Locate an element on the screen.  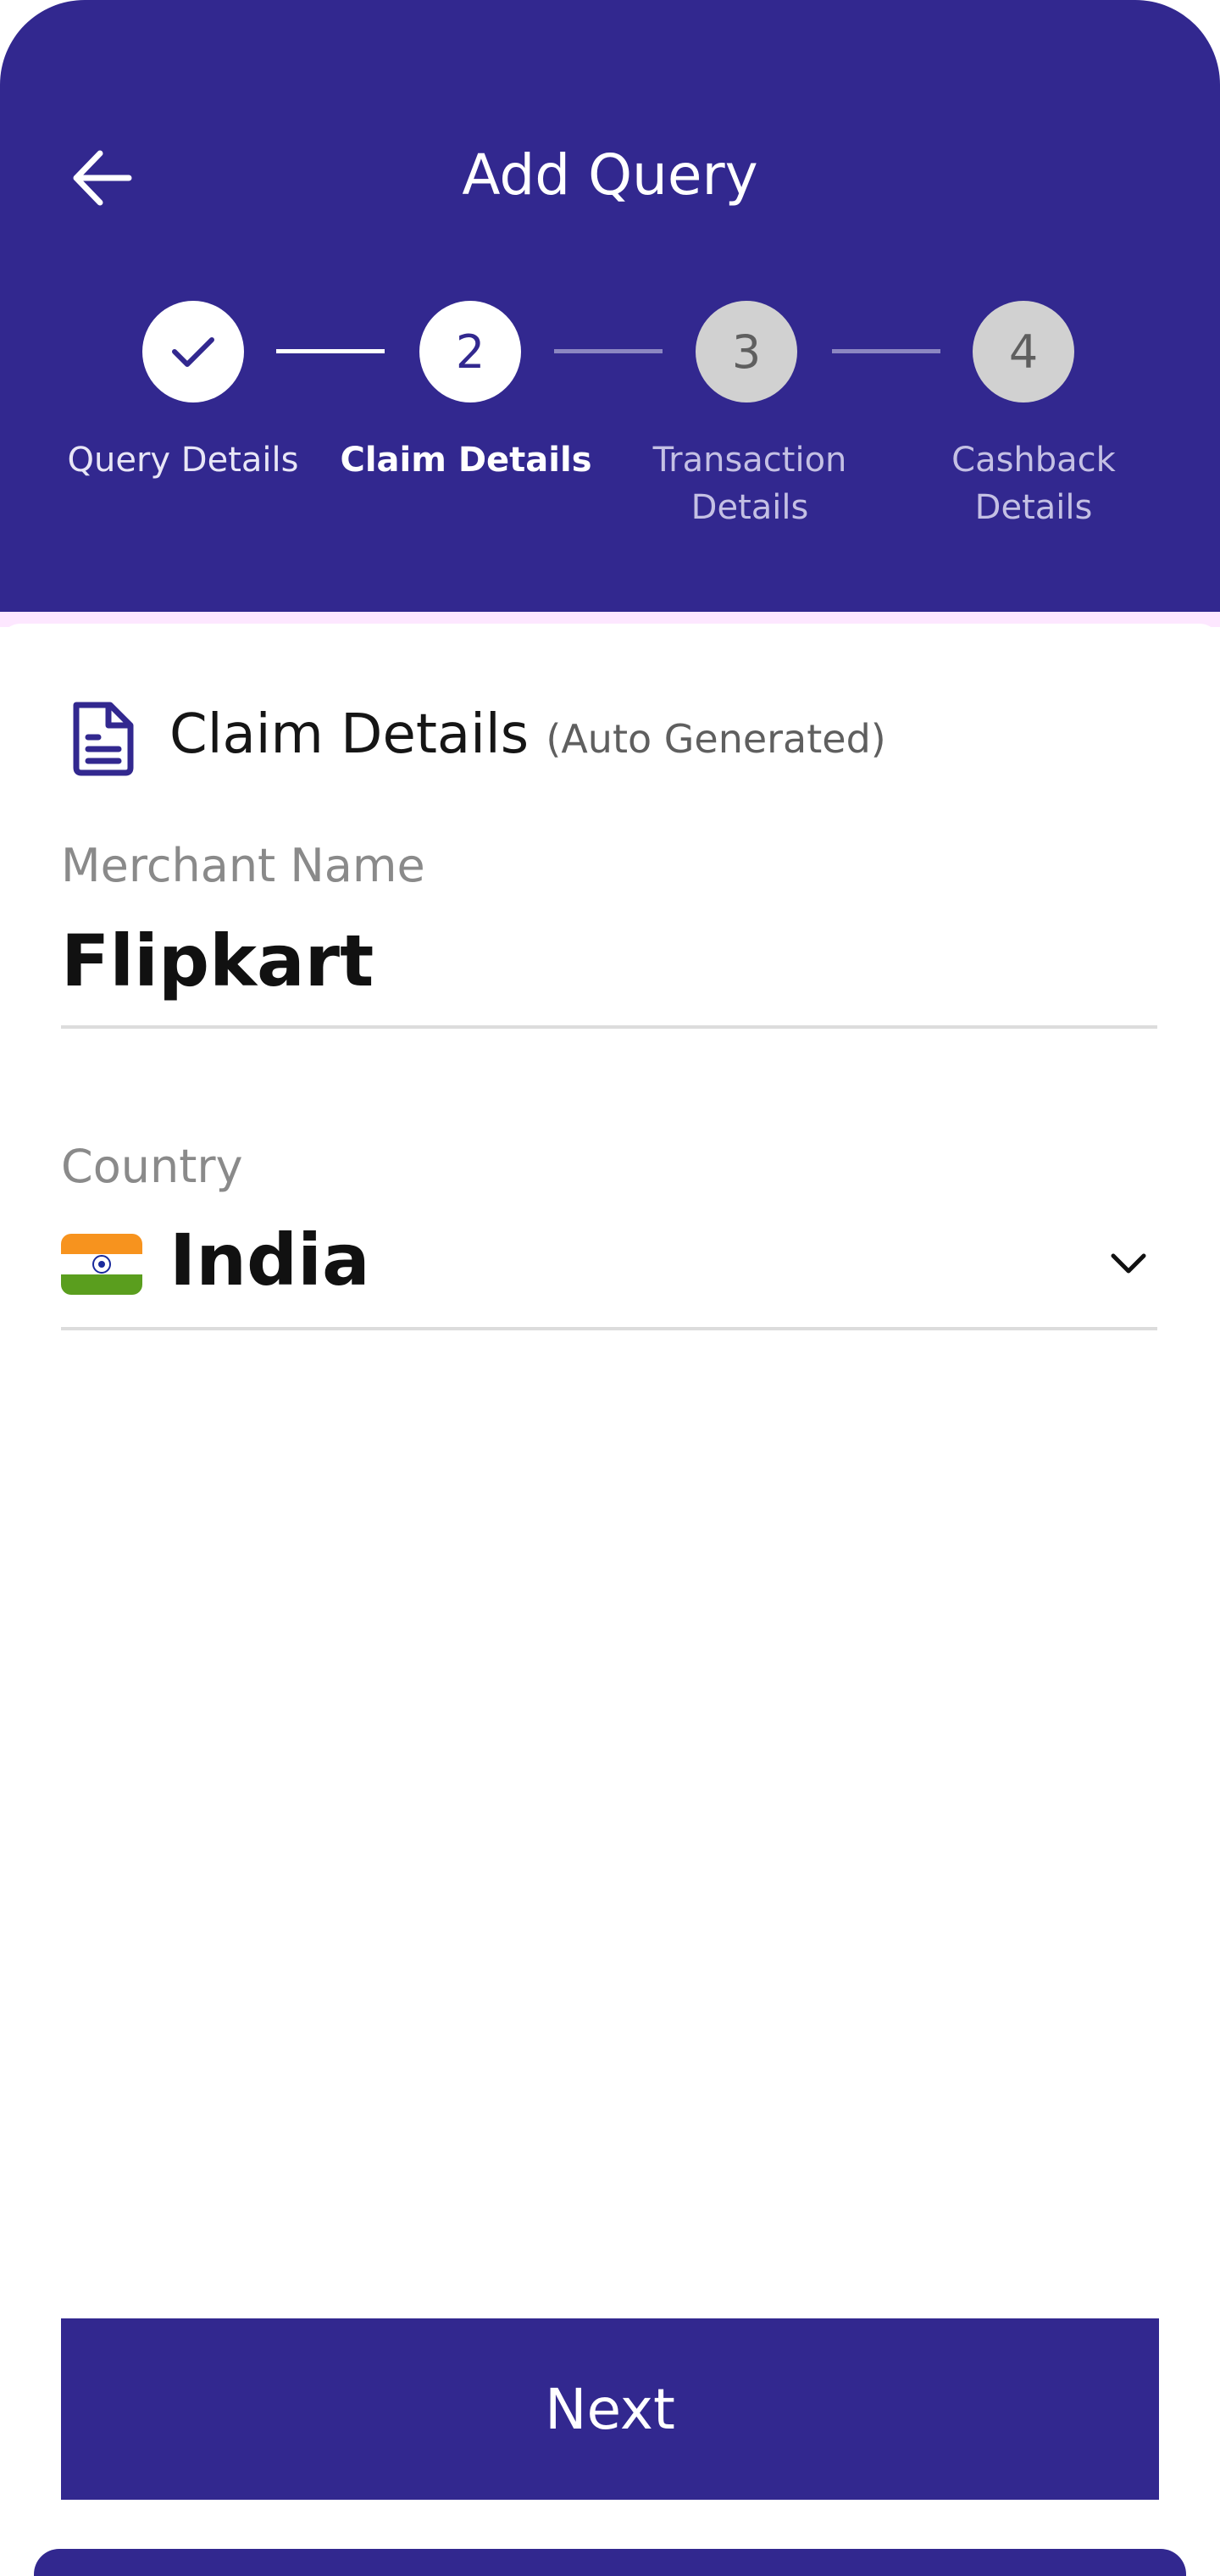
next-button: Next is located at coordinates (610, 2409).